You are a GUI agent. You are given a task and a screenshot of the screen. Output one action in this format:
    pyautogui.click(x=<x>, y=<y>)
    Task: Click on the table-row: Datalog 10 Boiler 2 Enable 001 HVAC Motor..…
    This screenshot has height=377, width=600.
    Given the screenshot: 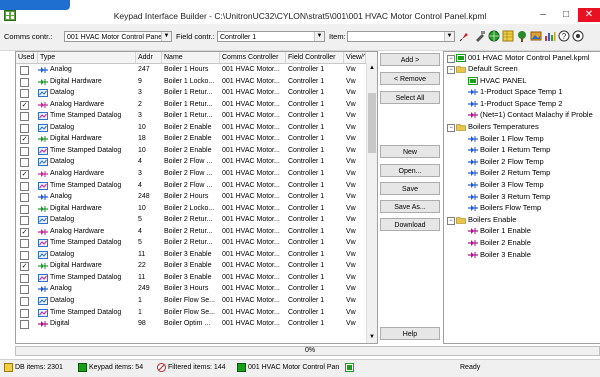 What is the action you would take?
    pyautogui.click(x=191, y=128)
    